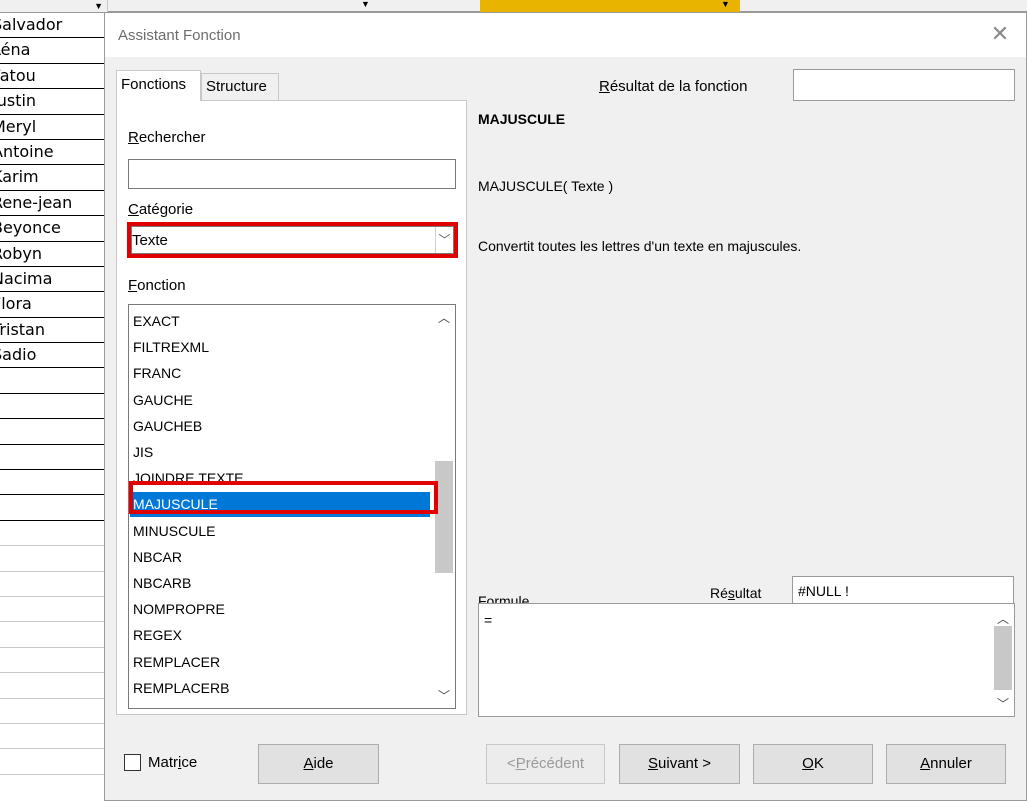 The image size is (1027, 801). Describe the element at coordinates (292, 240) in the screenshot. I see `category-highlight-box` at that location.